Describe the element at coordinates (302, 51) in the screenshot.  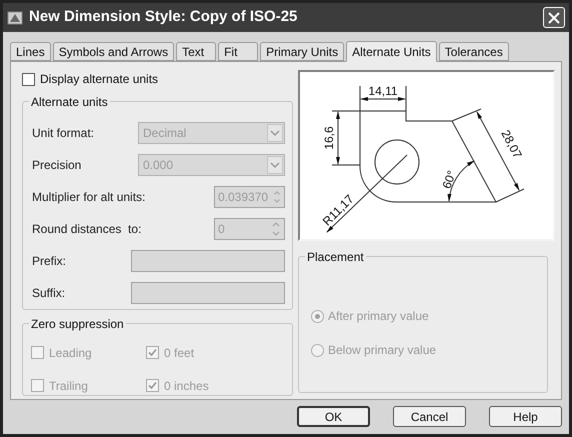
I see `tab: Primary Units` at that location.